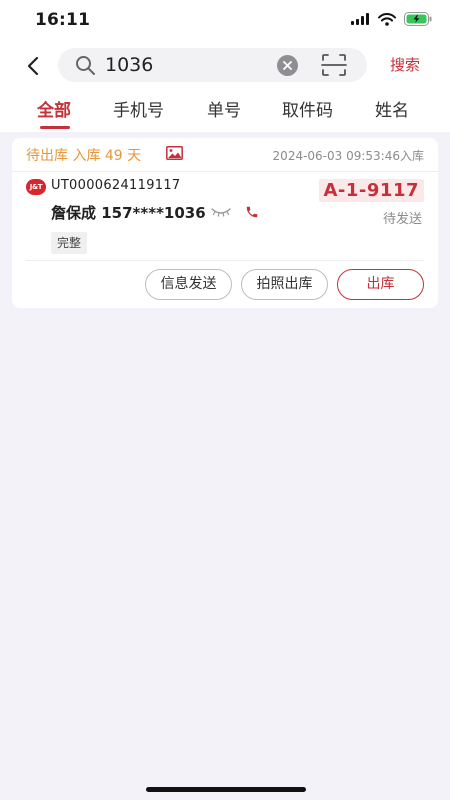 The height and width of the screenshot is (800, 450). I want to click on send-info-button: 信息发送, so click(188, 284).